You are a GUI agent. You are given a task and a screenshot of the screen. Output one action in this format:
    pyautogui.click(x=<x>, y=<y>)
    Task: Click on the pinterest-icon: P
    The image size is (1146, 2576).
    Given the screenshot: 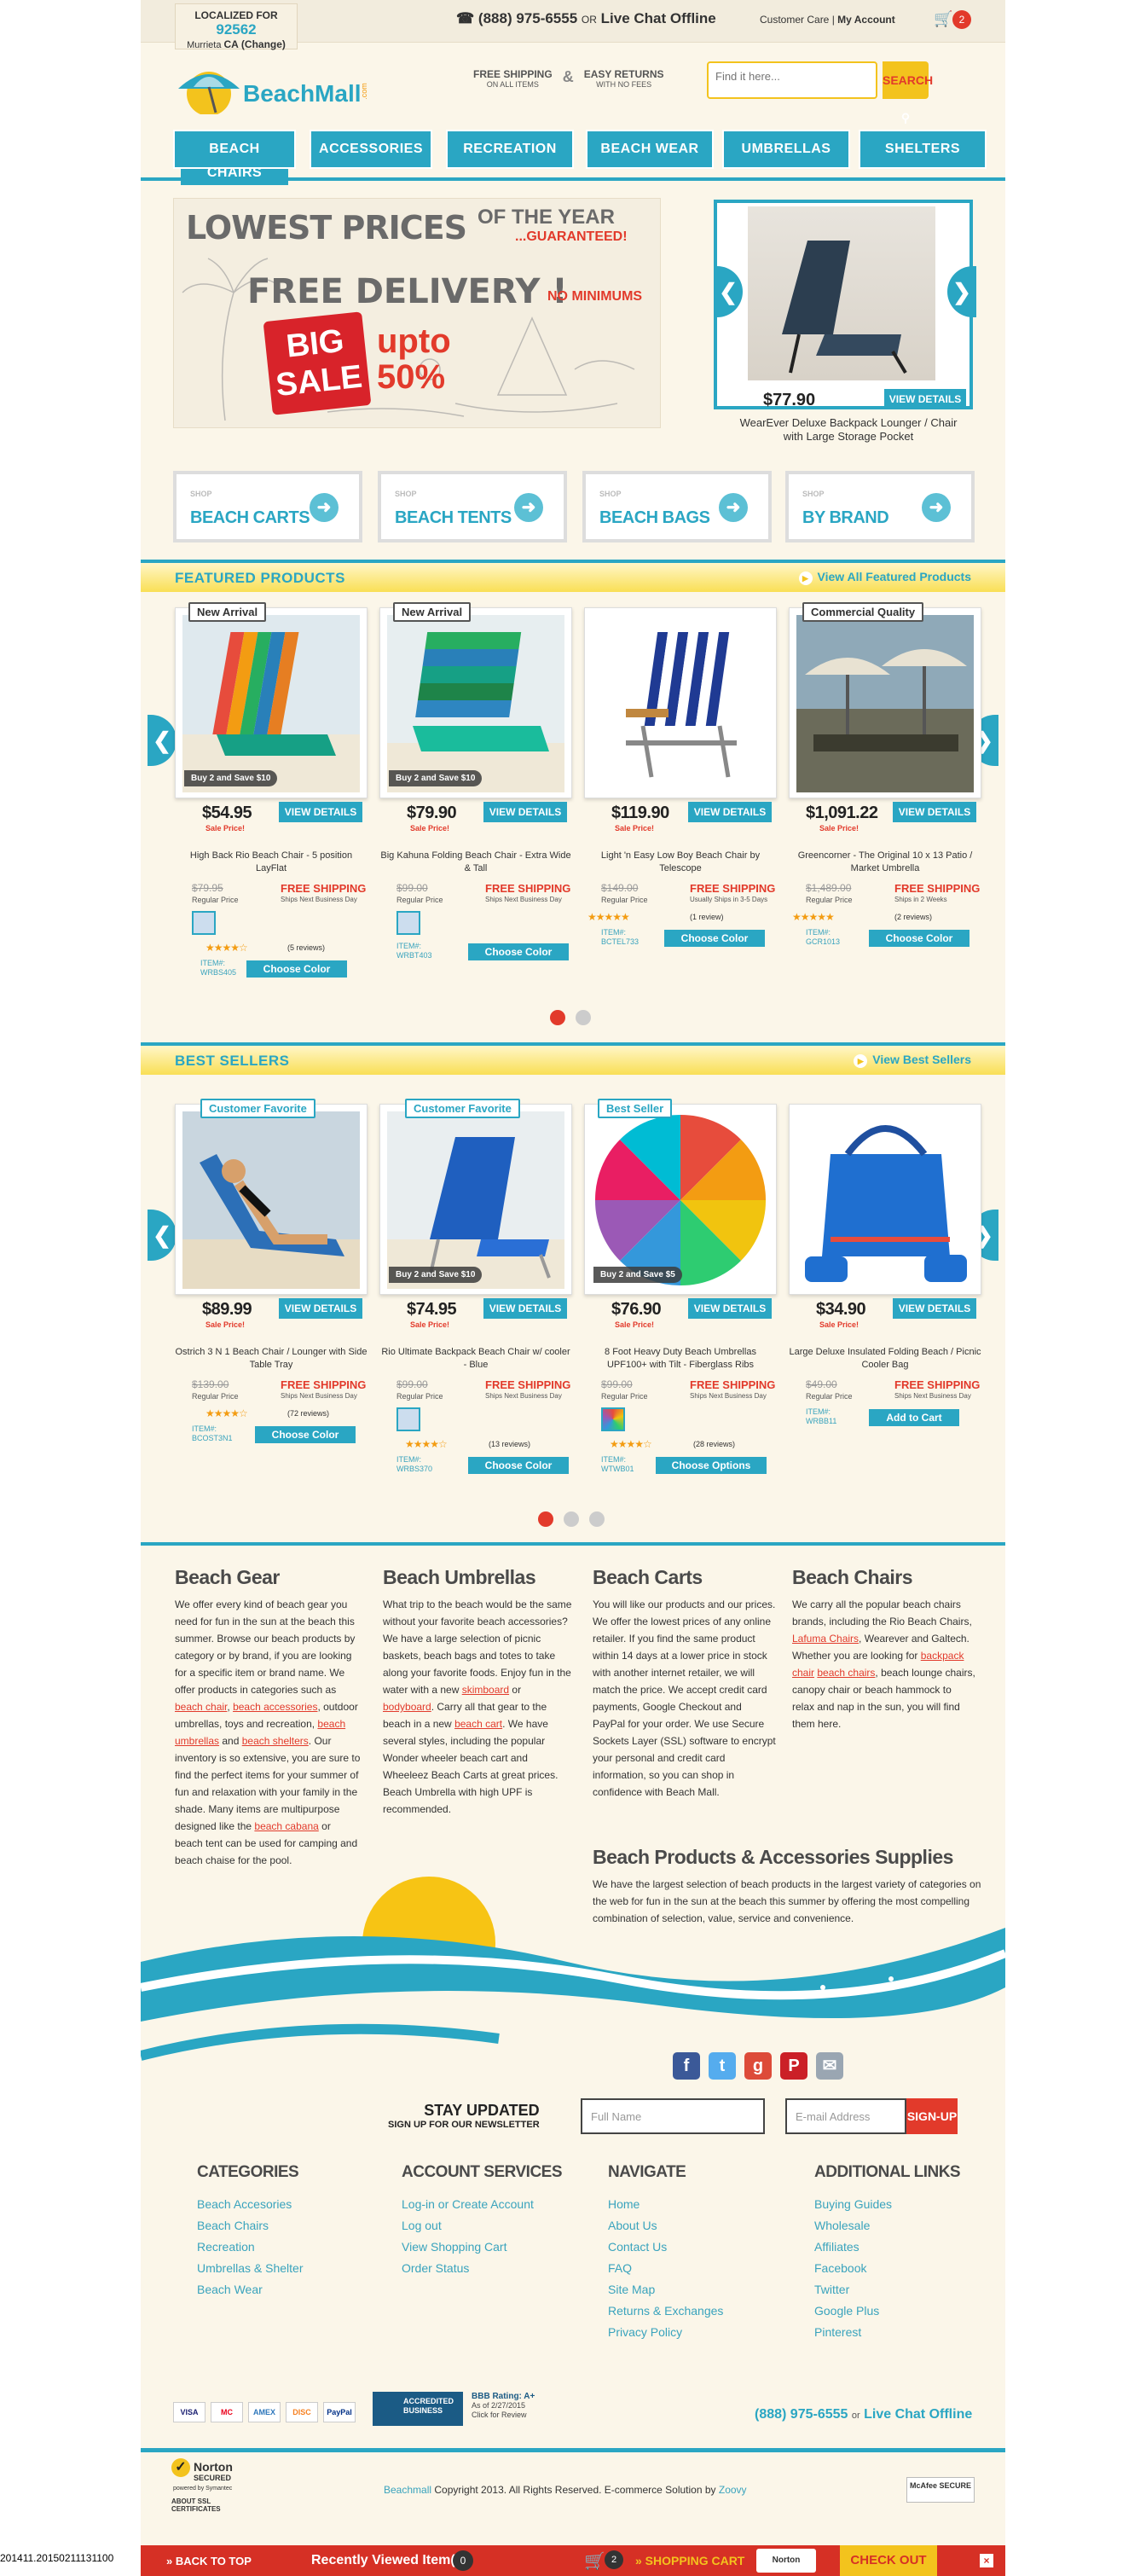 What is the action you would take?
    pyautogui.click(x=793, y=2066)
    